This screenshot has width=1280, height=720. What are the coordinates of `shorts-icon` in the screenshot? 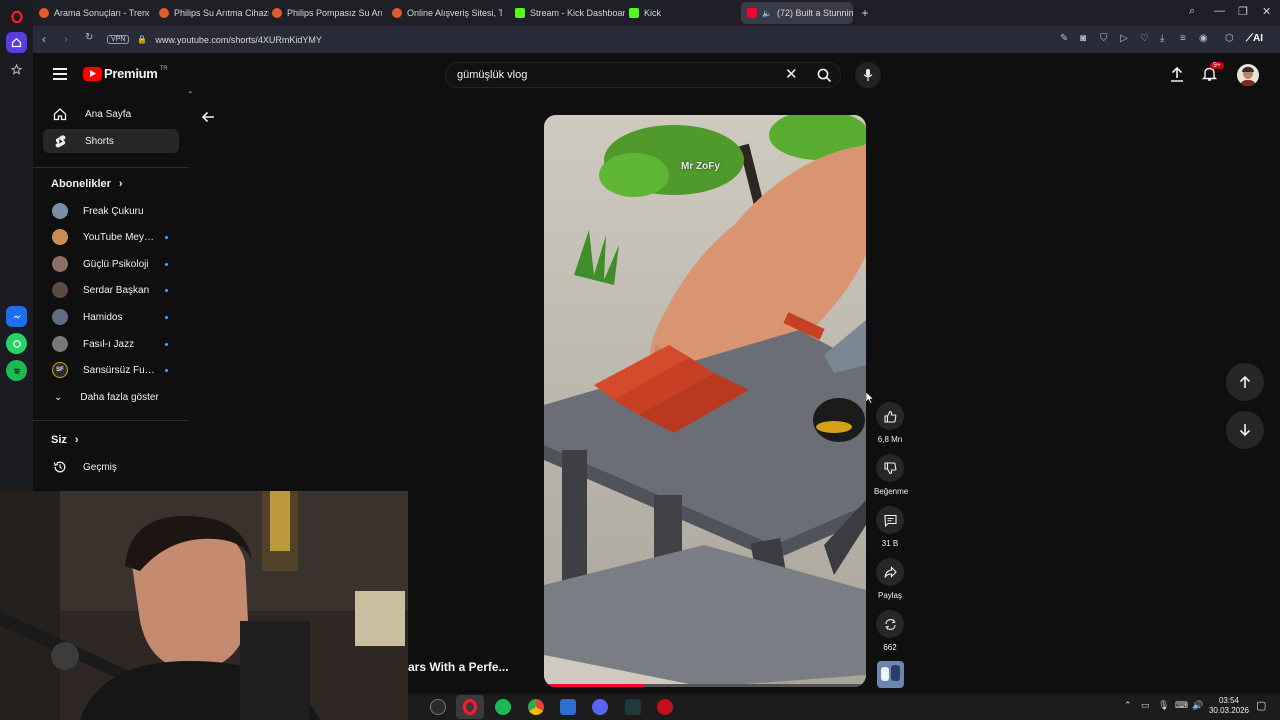 It's located at (60, 141).